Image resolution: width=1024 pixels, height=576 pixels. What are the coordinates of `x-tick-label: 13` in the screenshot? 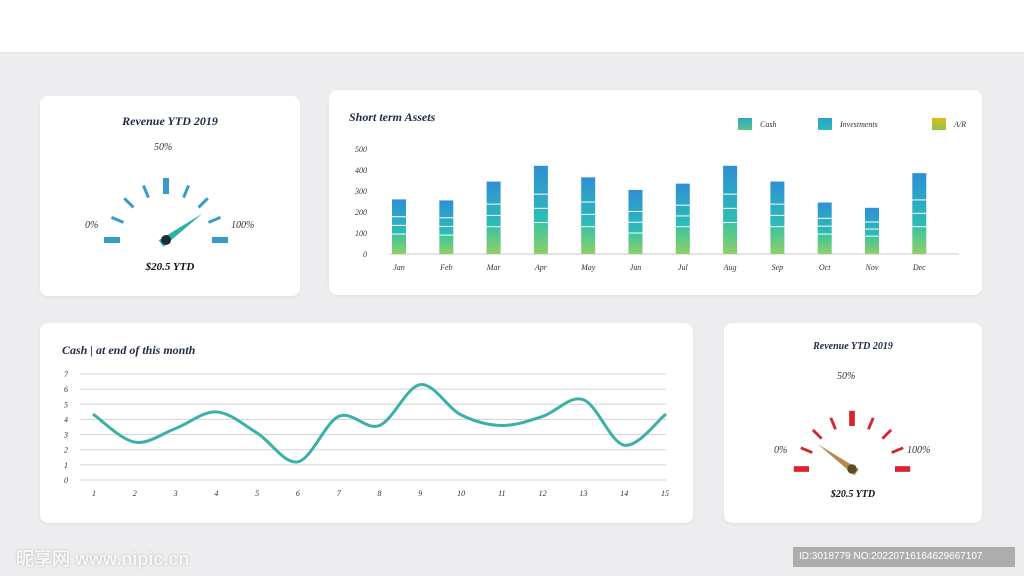 It's located at (583, 493).